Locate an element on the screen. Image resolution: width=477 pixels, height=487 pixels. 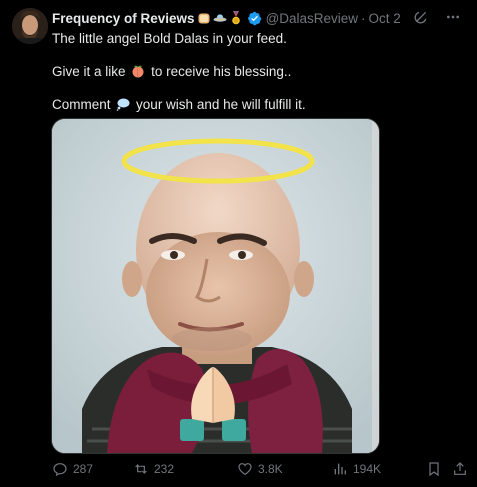
views-button: 194K is located at coordinates (356, 469).